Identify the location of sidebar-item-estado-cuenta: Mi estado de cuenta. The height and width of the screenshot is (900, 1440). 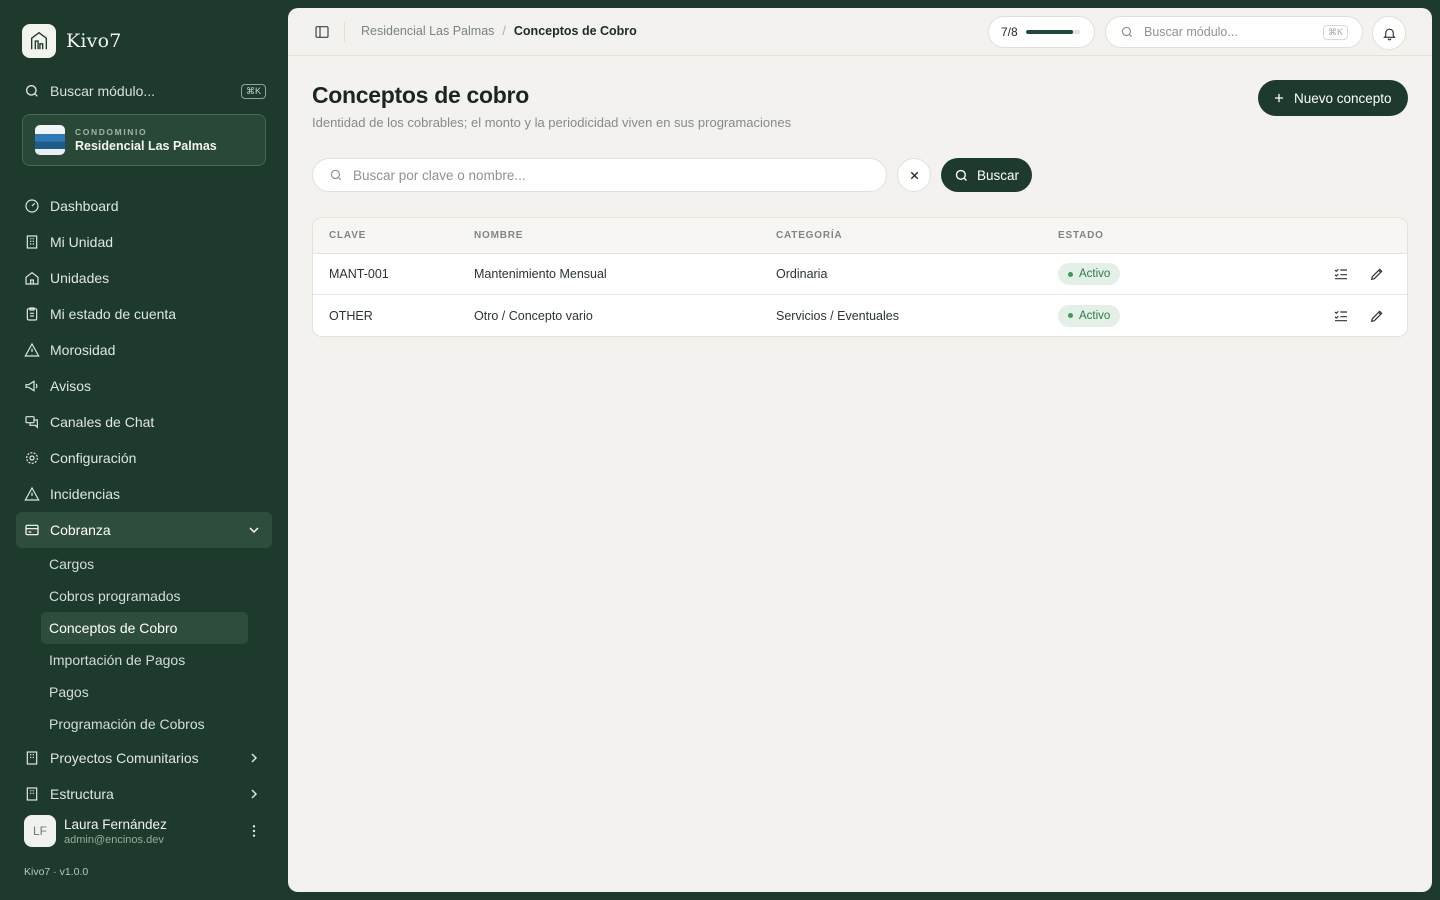
(144, 314).